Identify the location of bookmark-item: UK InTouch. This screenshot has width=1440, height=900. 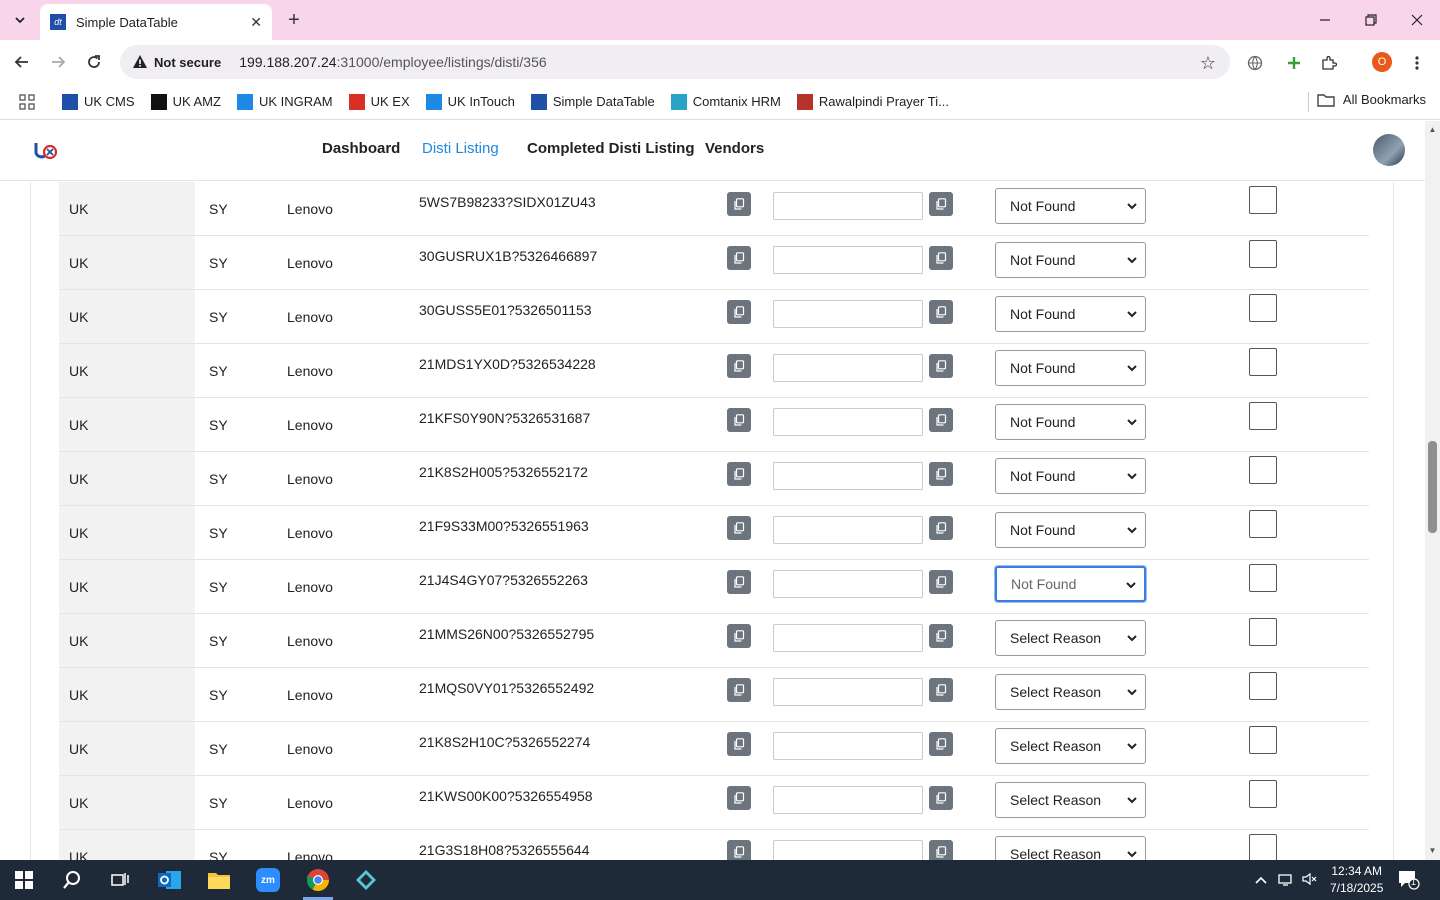
(470, 101).